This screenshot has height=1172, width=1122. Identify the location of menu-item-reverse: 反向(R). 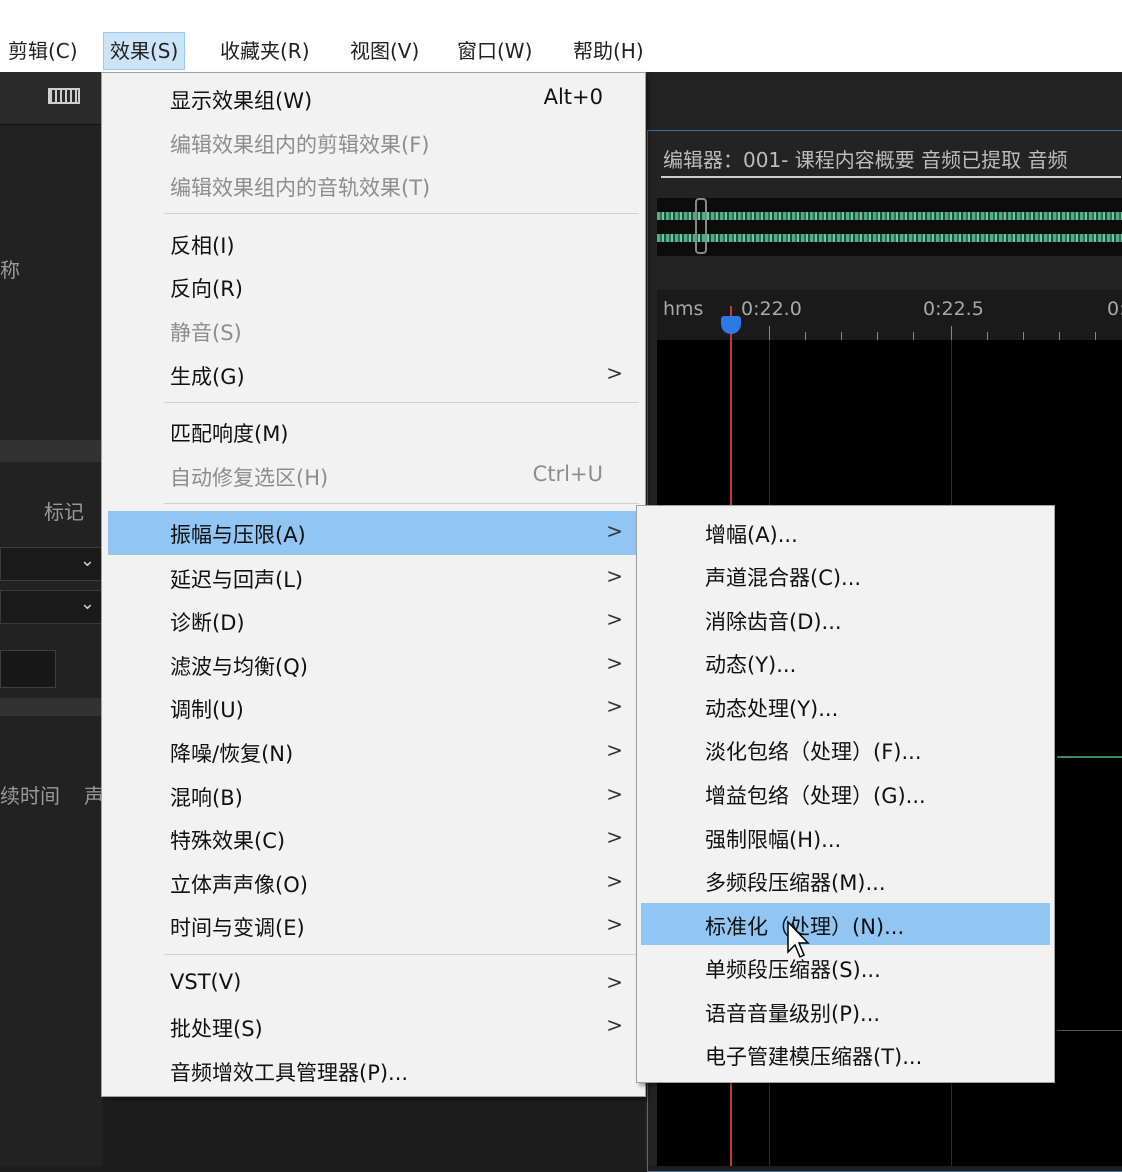
(372, 286).